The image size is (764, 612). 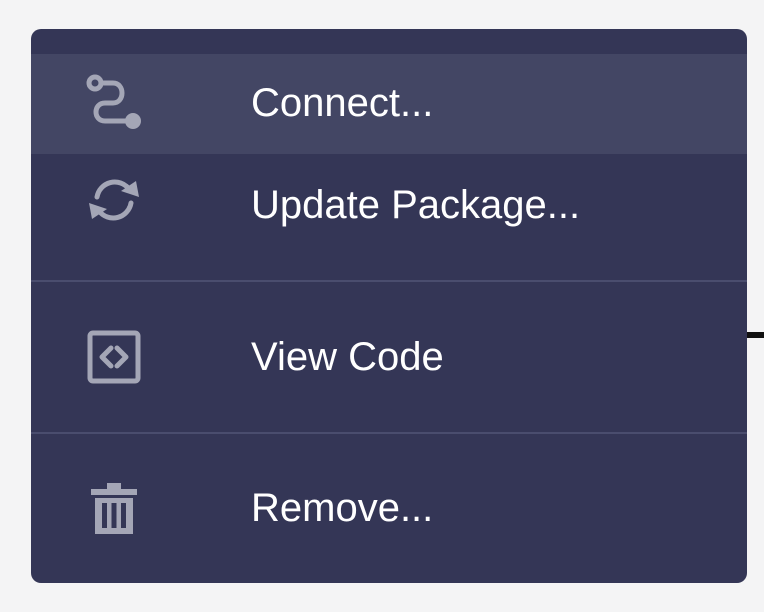 What do you see at coordinates (114, 509) in the screenshot?
I see `trash-icon` at bounding box center [114, 509].